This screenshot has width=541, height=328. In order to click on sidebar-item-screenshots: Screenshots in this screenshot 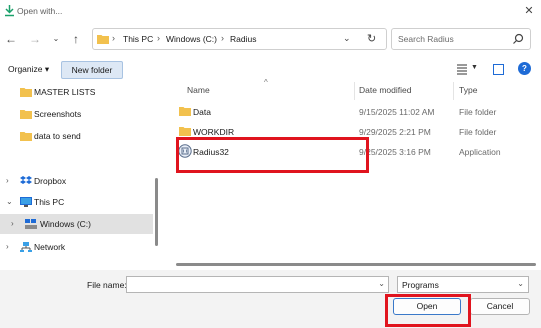, I will do `click(77, 114)`.